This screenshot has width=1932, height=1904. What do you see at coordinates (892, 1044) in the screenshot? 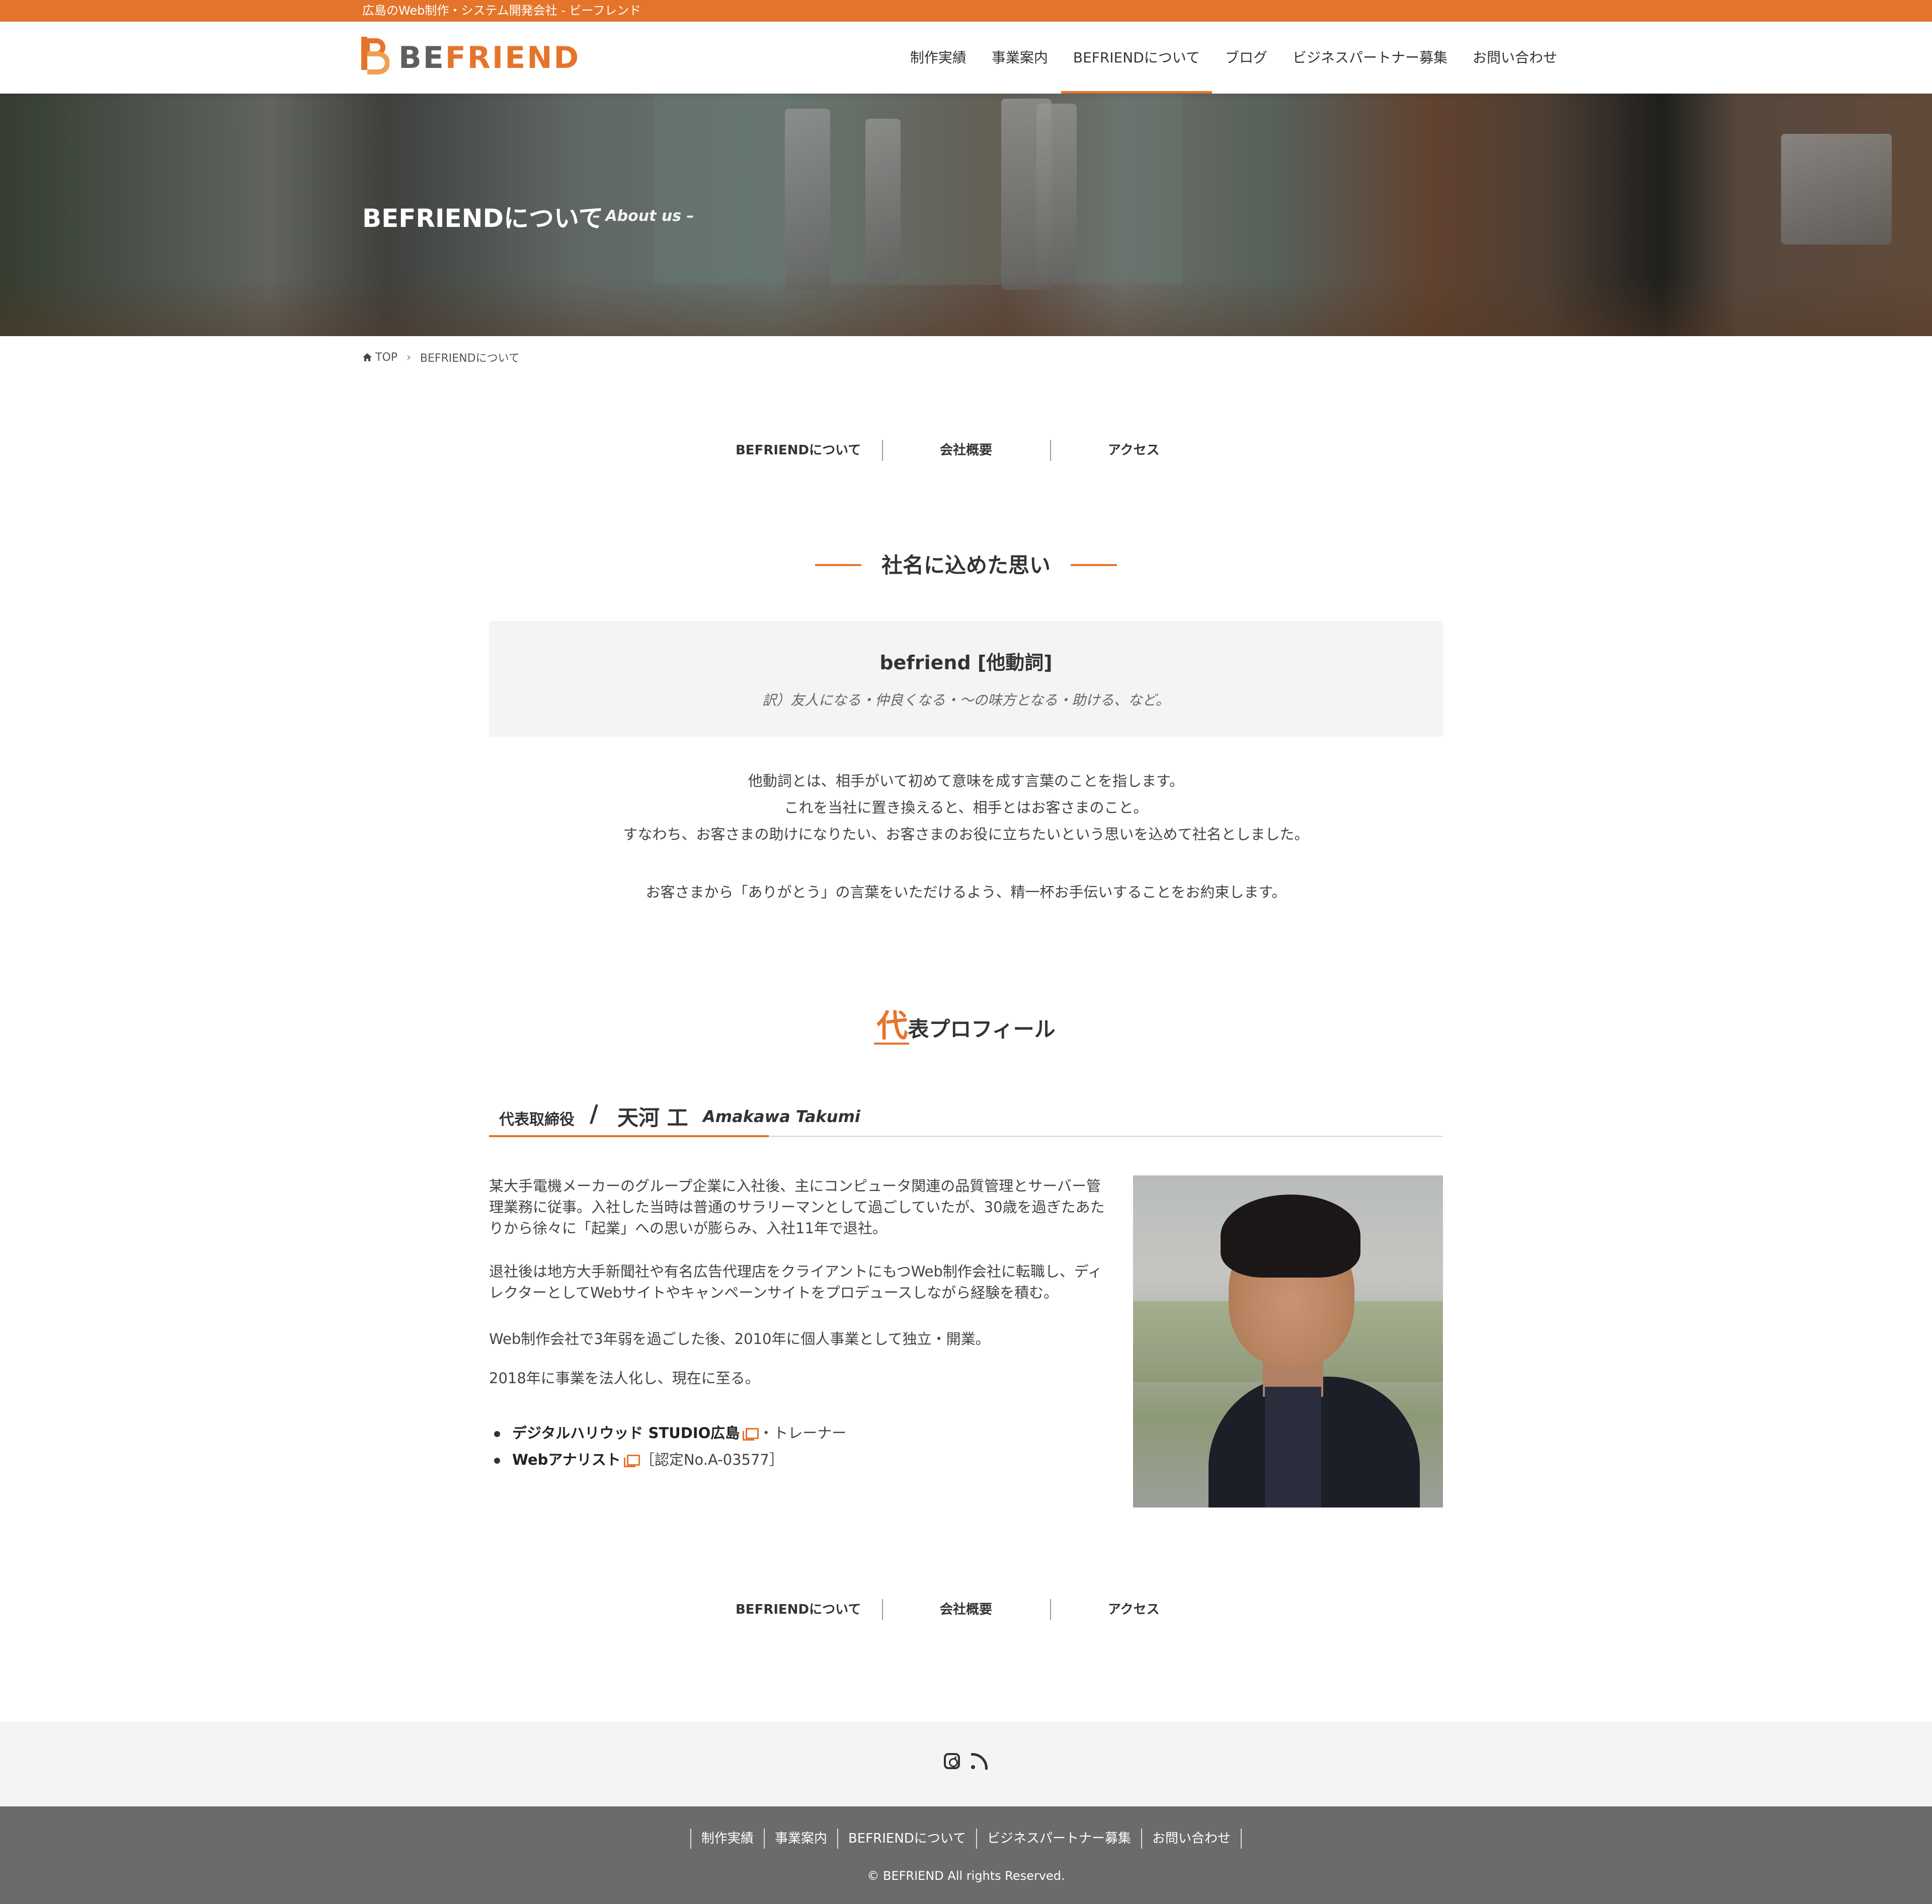
I see `profile-heading-underline` at bounding box center [892, 1044].